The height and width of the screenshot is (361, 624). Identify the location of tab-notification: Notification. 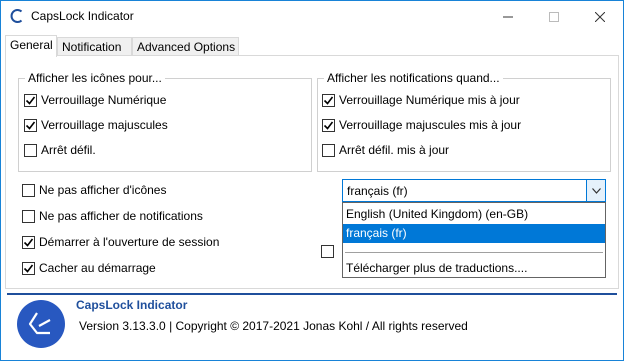
(94, 46).